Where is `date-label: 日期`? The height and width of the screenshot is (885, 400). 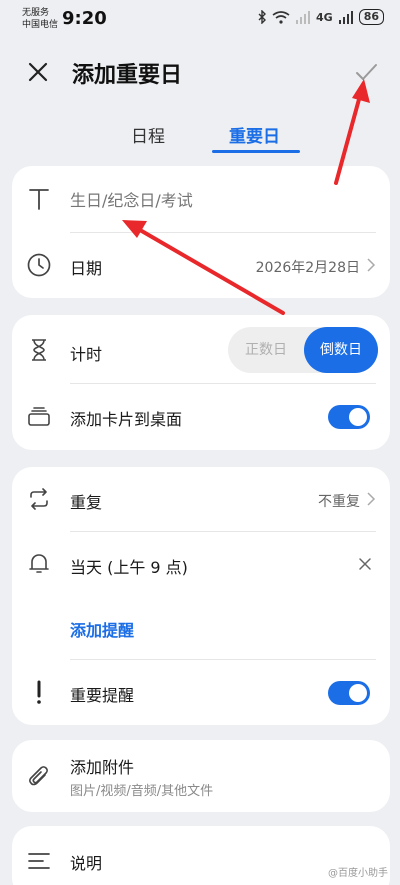
date-label: 日期 is located at coordinates (86, 268).